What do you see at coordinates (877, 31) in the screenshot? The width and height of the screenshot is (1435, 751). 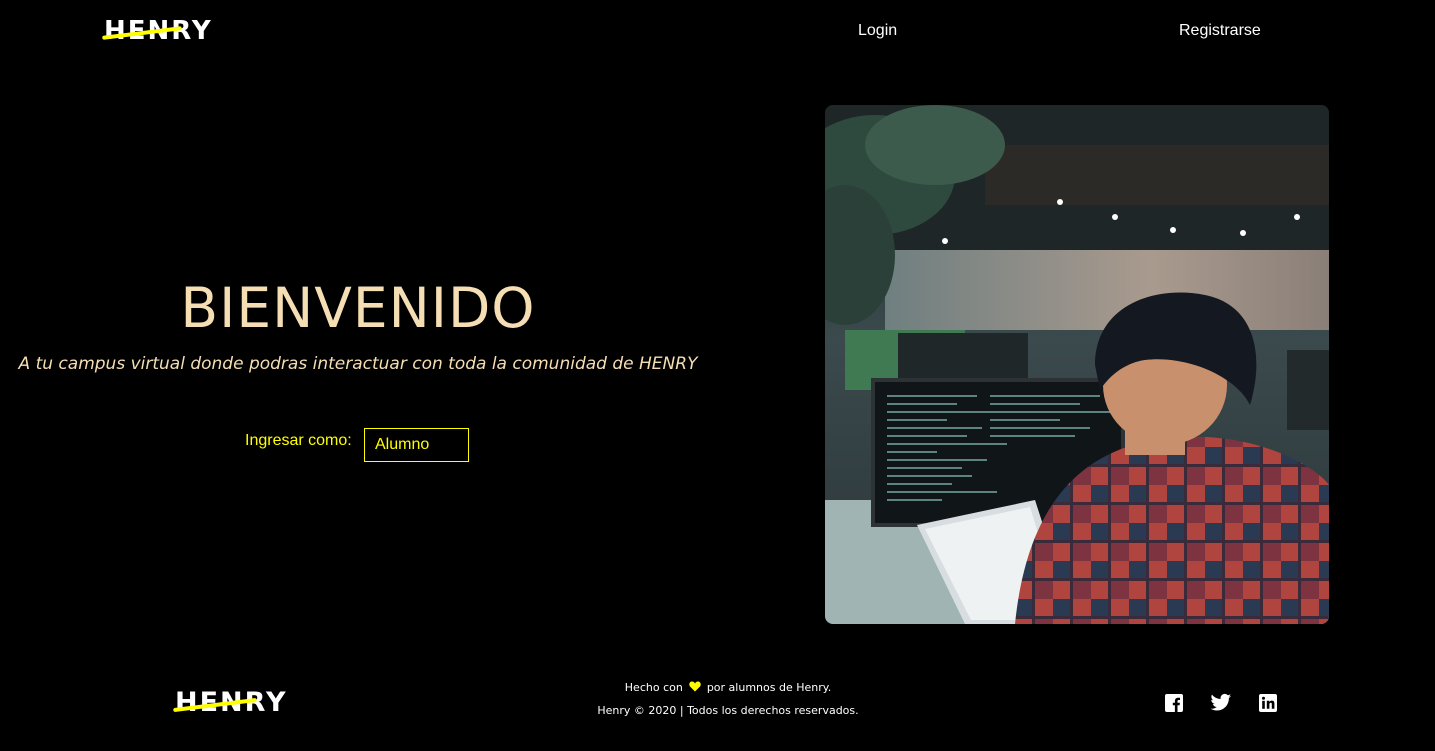 I see `nav-login-link: Login` at bounding box center [877, 31].